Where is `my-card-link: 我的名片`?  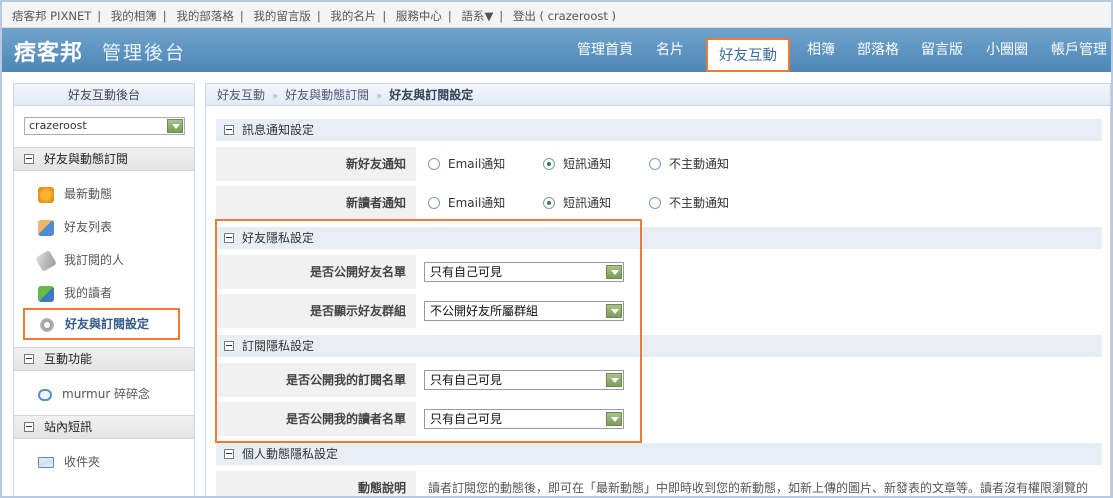
my-card-link: 我的名片 is located at coordinates (353, 16).